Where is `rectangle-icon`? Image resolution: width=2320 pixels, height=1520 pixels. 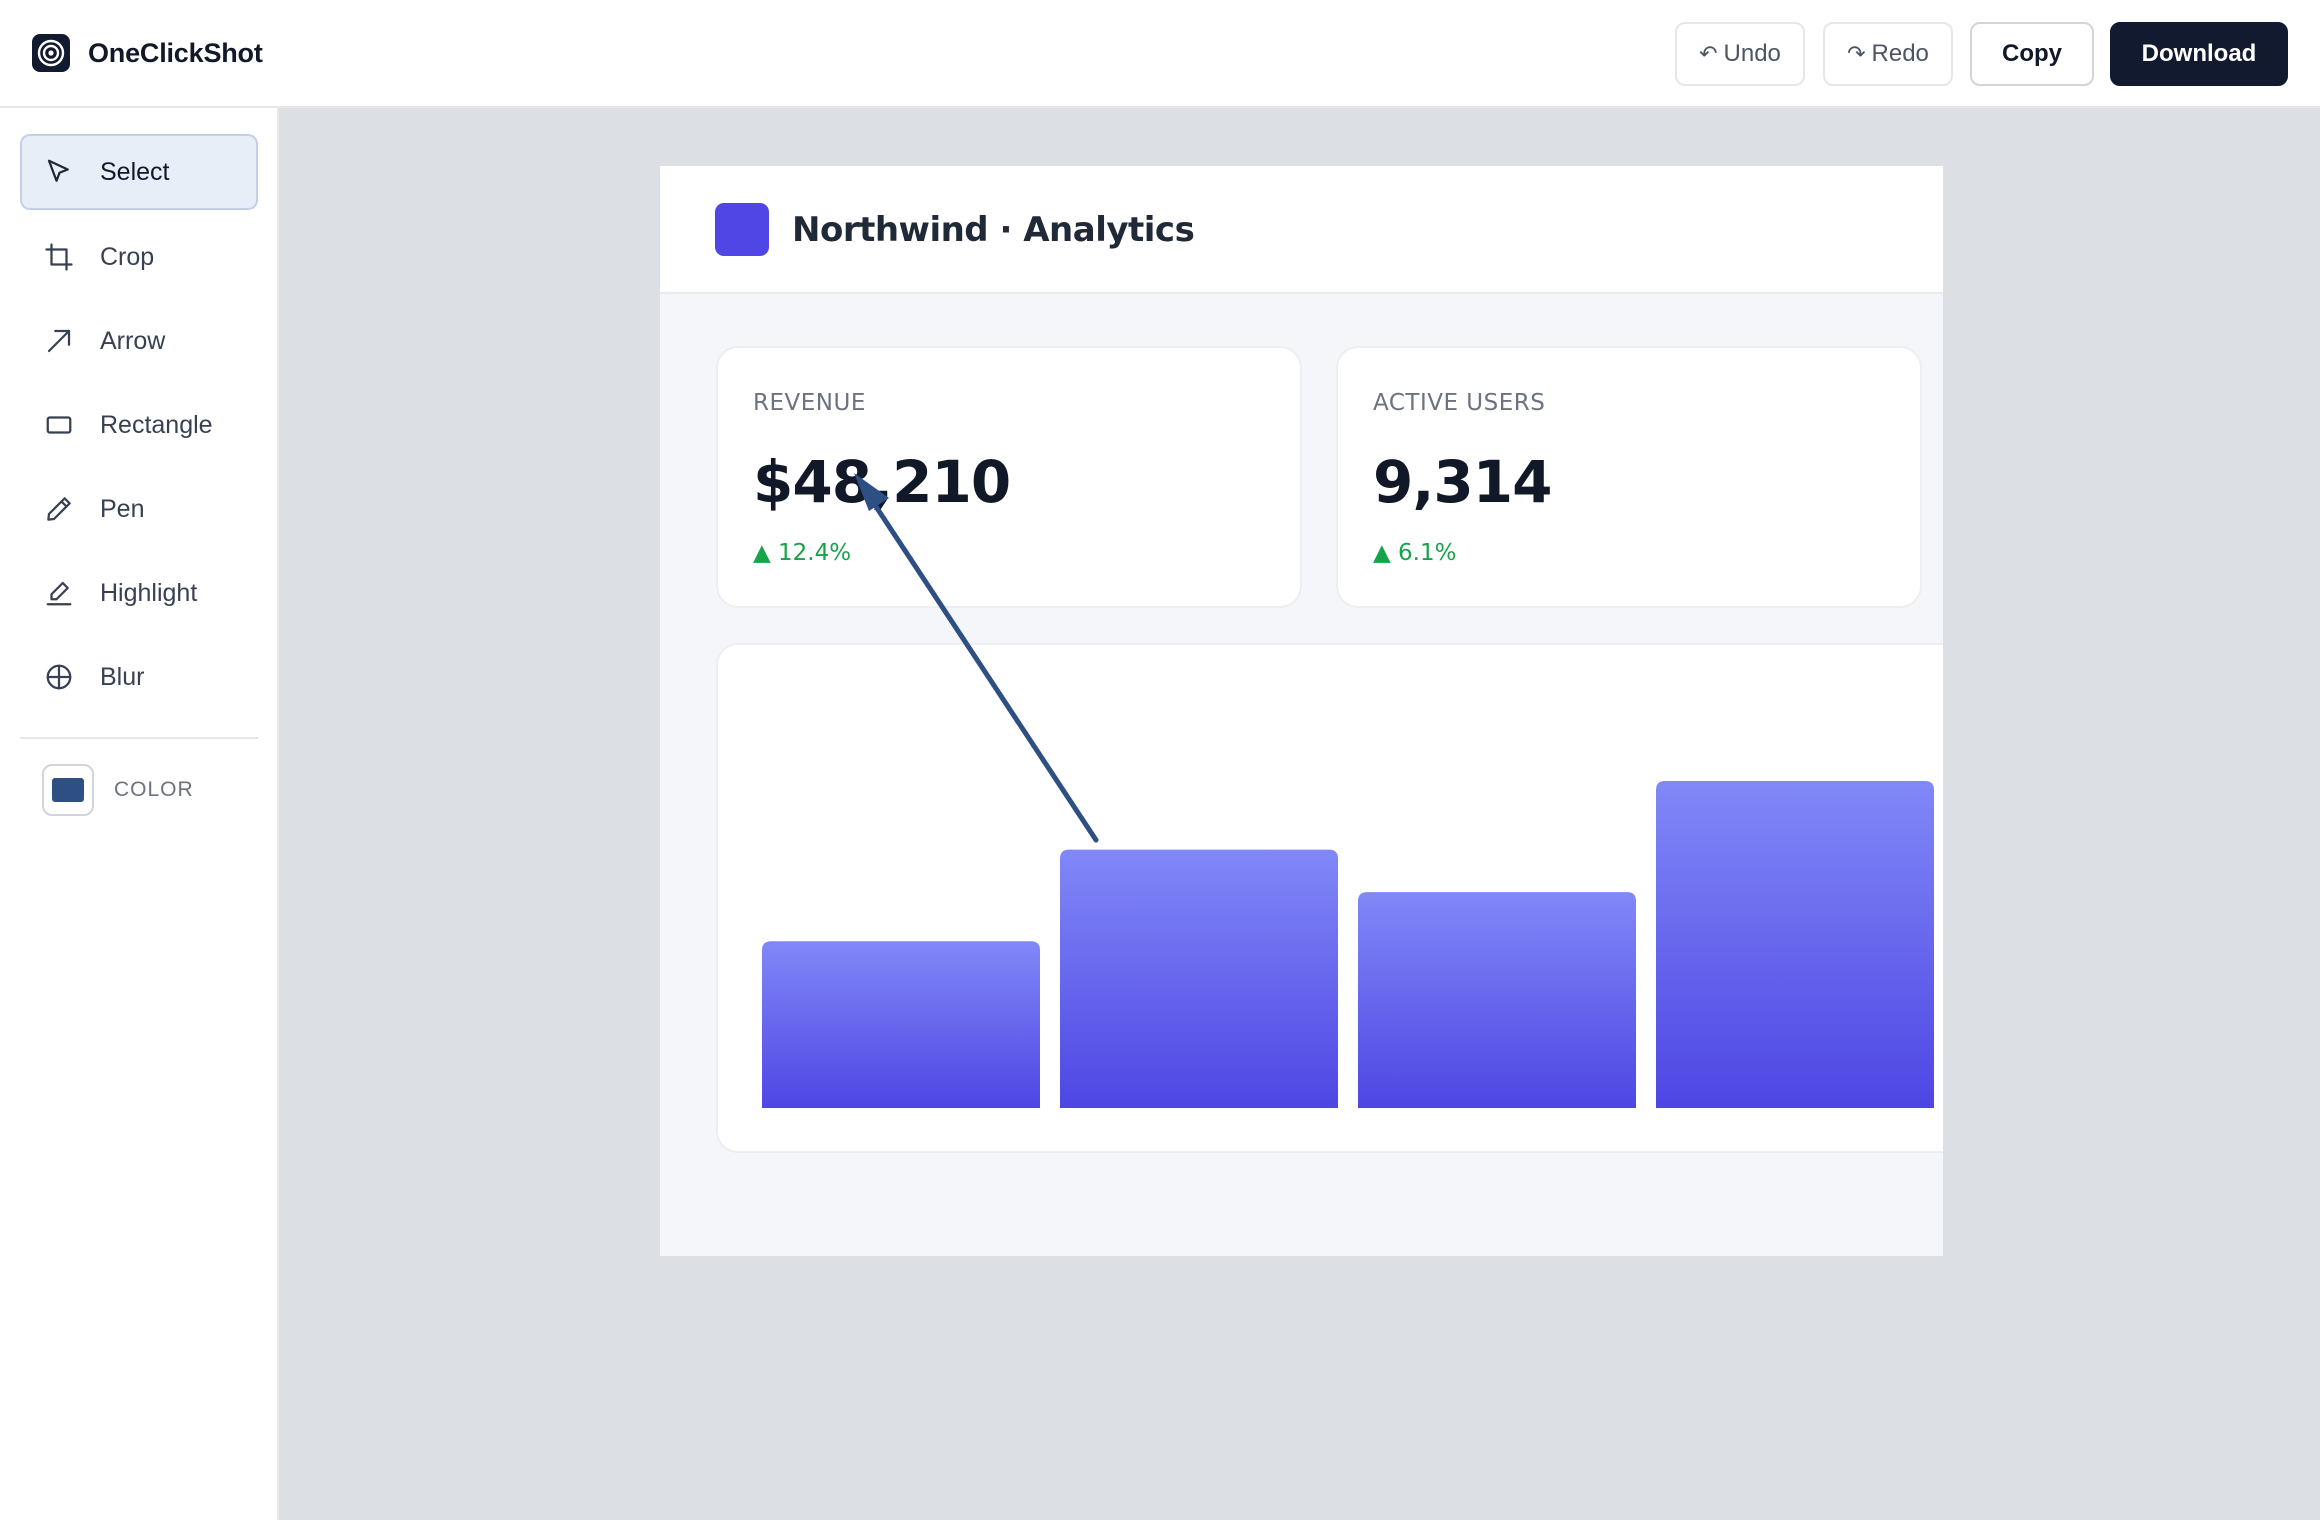
rectangle-icon is located at coordinates (59, 425).